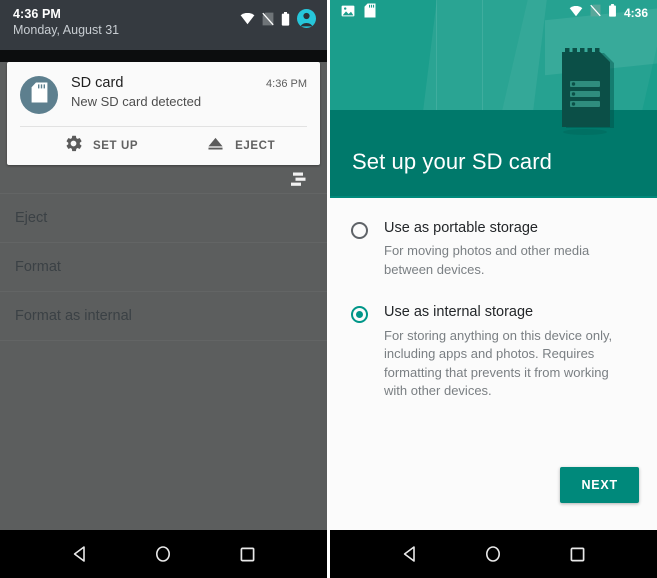  Describe the element at coordinates (459, 312) in the screenshot. I see `option-title: Use as internal storage` at that location.